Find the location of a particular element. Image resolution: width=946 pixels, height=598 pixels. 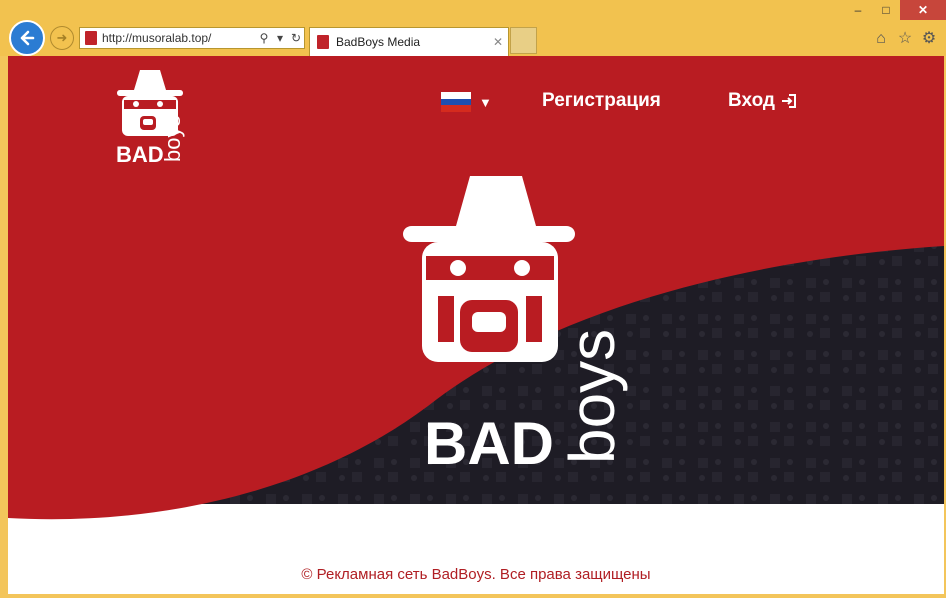

forward-button: ➜ is located at coordinates (62, 38).